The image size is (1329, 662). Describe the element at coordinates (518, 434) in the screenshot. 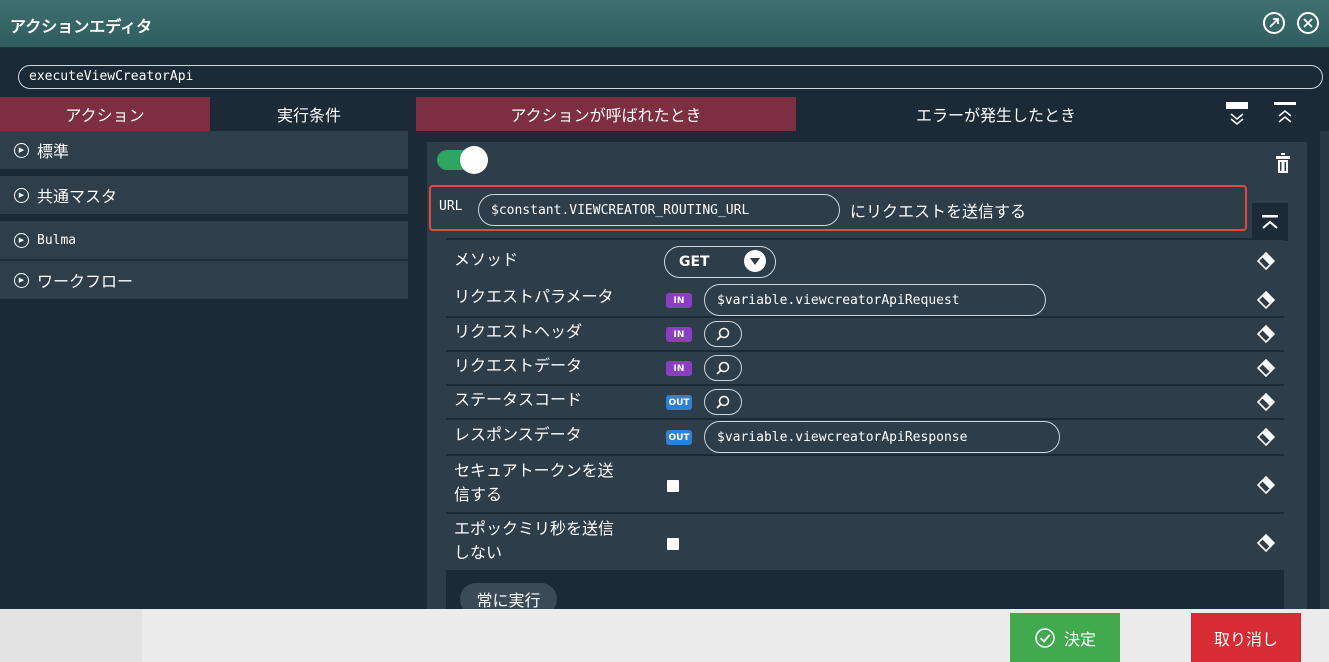

I see `param-label: レスポンスデータ` at that location.